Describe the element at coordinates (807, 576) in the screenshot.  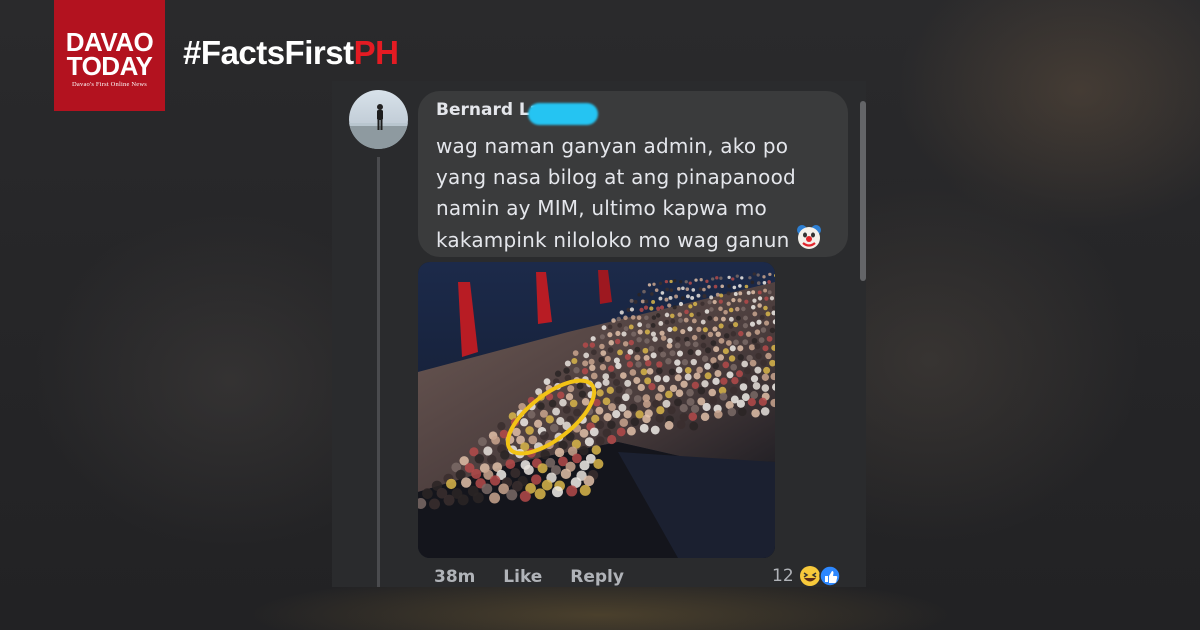
I see `reaction-summary: 12` at that location.